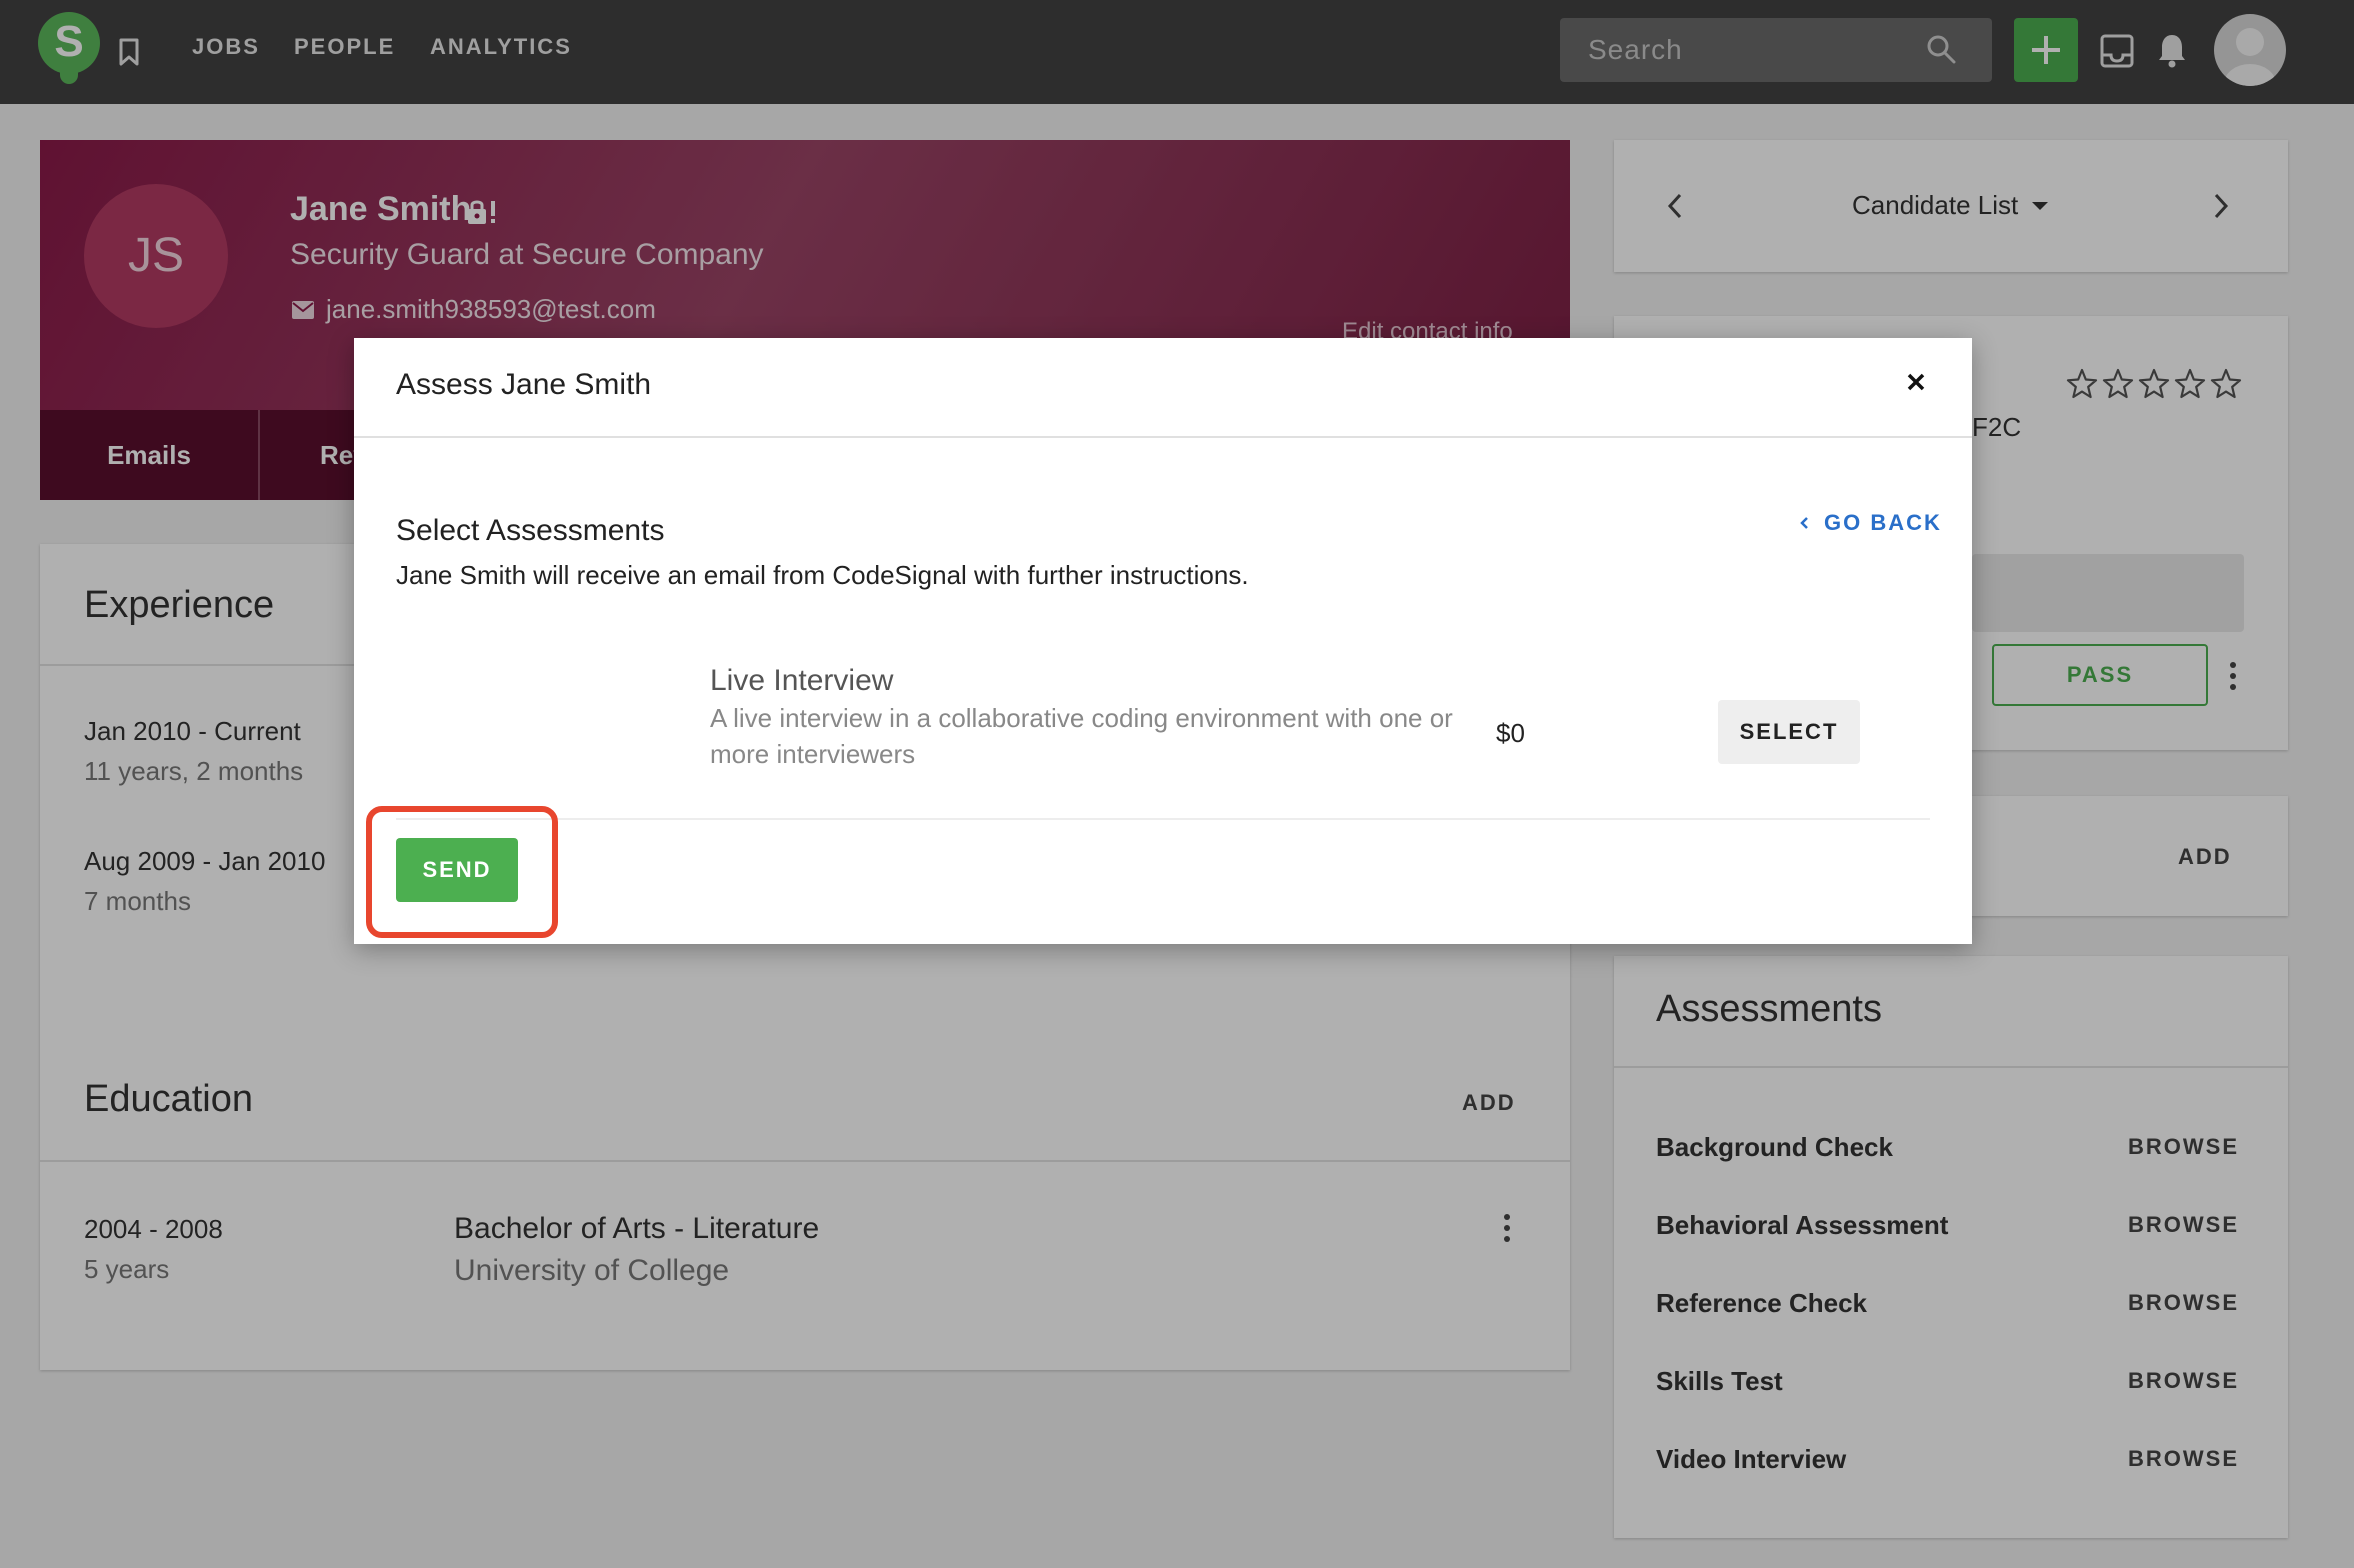  What do you see at coordinates (802, 680) in the screenshot?
I see `assessment-item-title: Live Interview` at bounding box center [802, 680].